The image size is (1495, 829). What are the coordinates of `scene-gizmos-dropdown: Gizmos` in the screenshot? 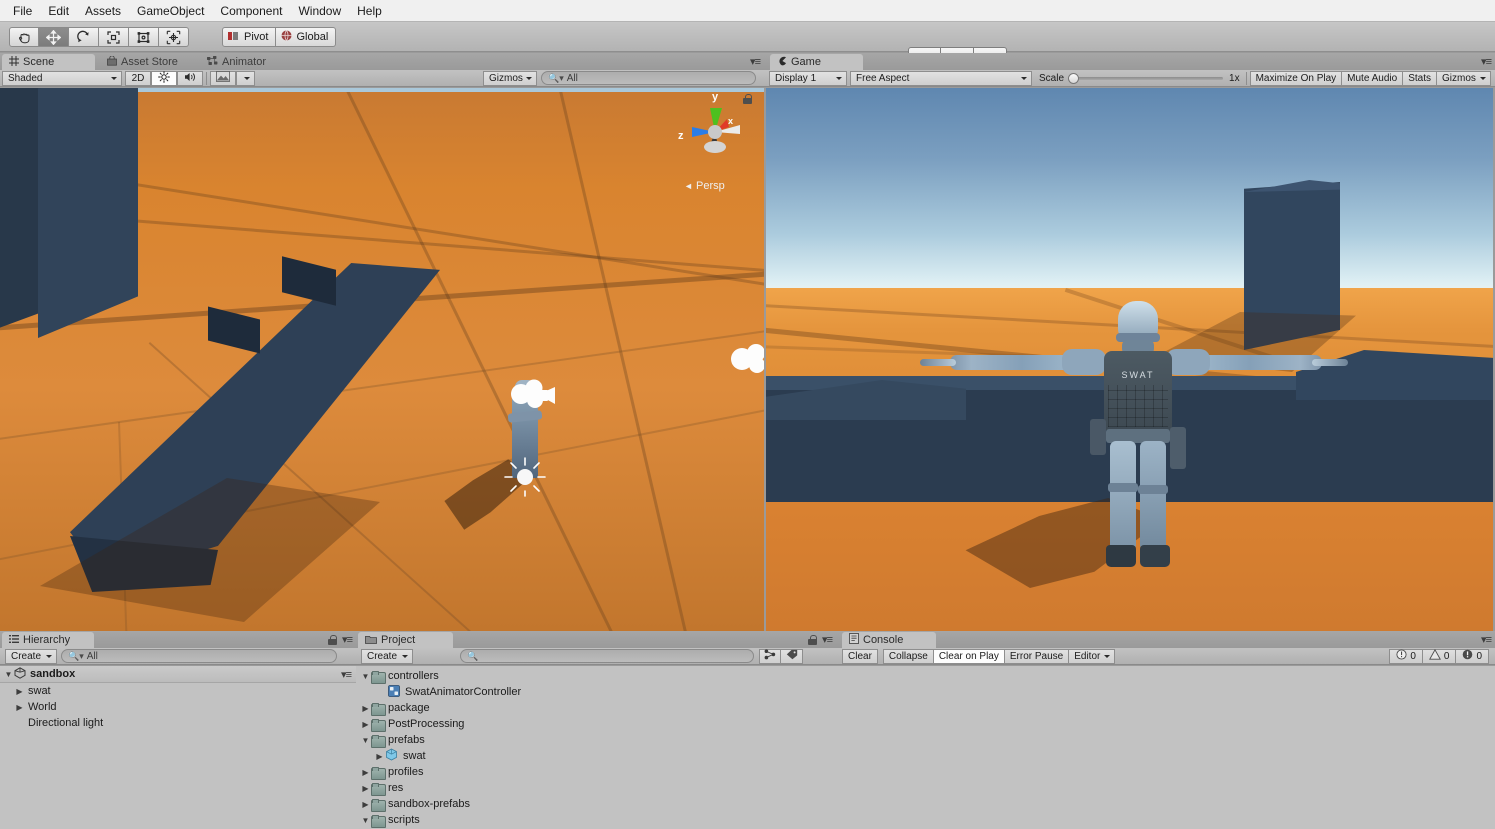 It's located at (510, 78).